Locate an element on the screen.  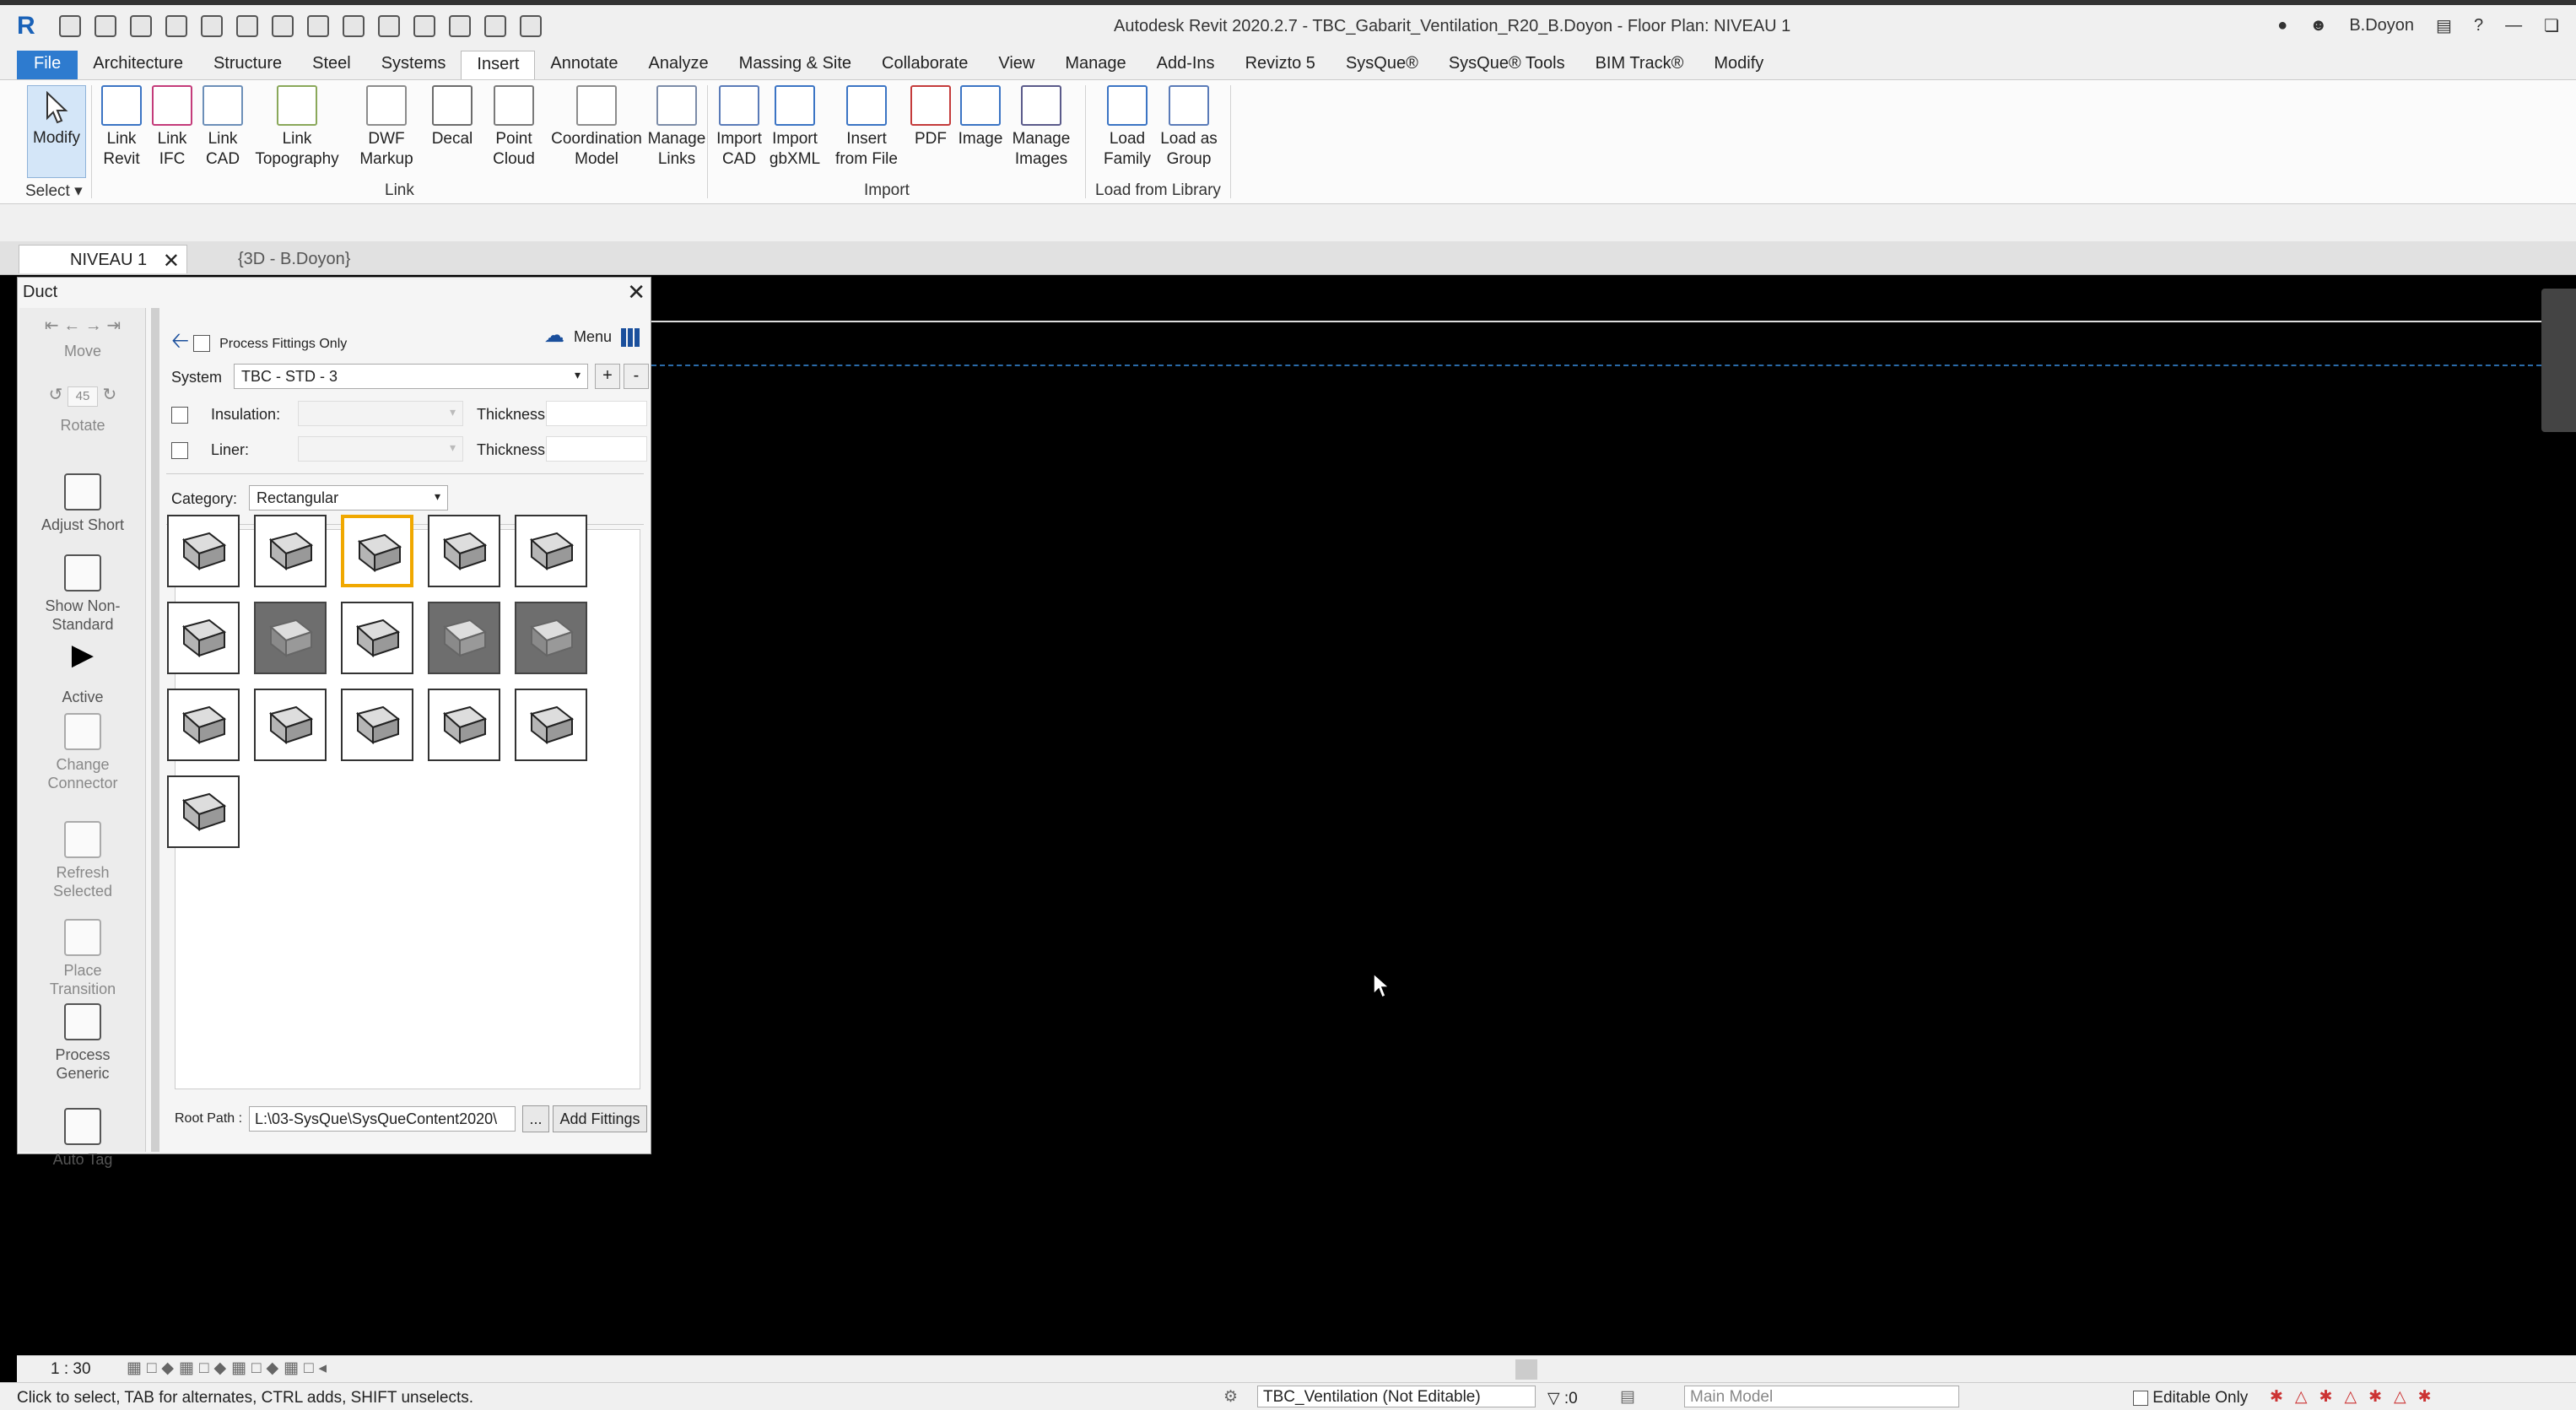
tab-bim-track: BIM Track® is located at coordinates (1639, 65).